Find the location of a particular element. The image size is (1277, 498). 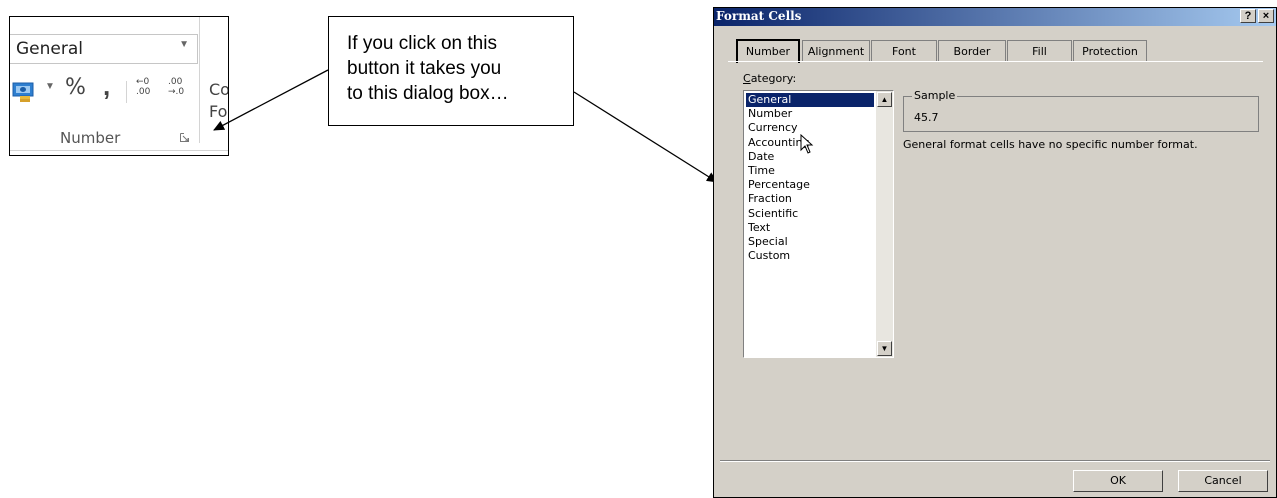

title-bar: Format Cells ? × is located at coordinates (995, 17).